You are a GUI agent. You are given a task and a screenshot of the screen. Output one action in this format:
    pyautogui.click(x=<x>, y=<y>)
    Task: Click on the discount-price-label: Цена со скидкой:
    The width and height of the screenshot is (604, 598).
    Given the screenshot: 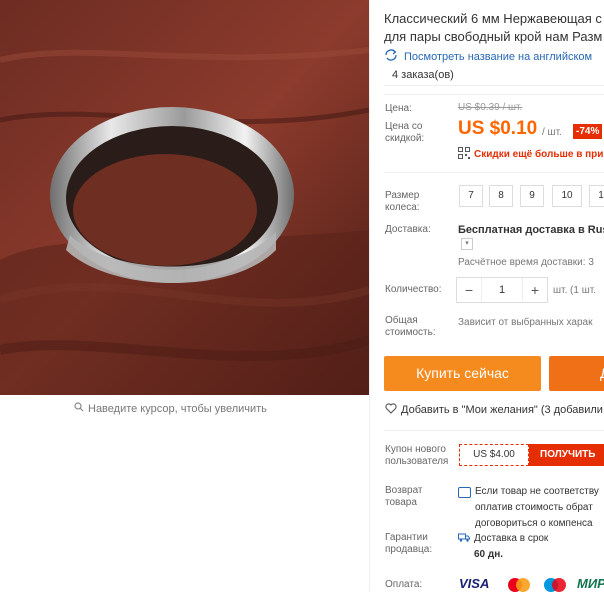 What is the action you would take?
    pyautogui.click(x=405, y=132)
    